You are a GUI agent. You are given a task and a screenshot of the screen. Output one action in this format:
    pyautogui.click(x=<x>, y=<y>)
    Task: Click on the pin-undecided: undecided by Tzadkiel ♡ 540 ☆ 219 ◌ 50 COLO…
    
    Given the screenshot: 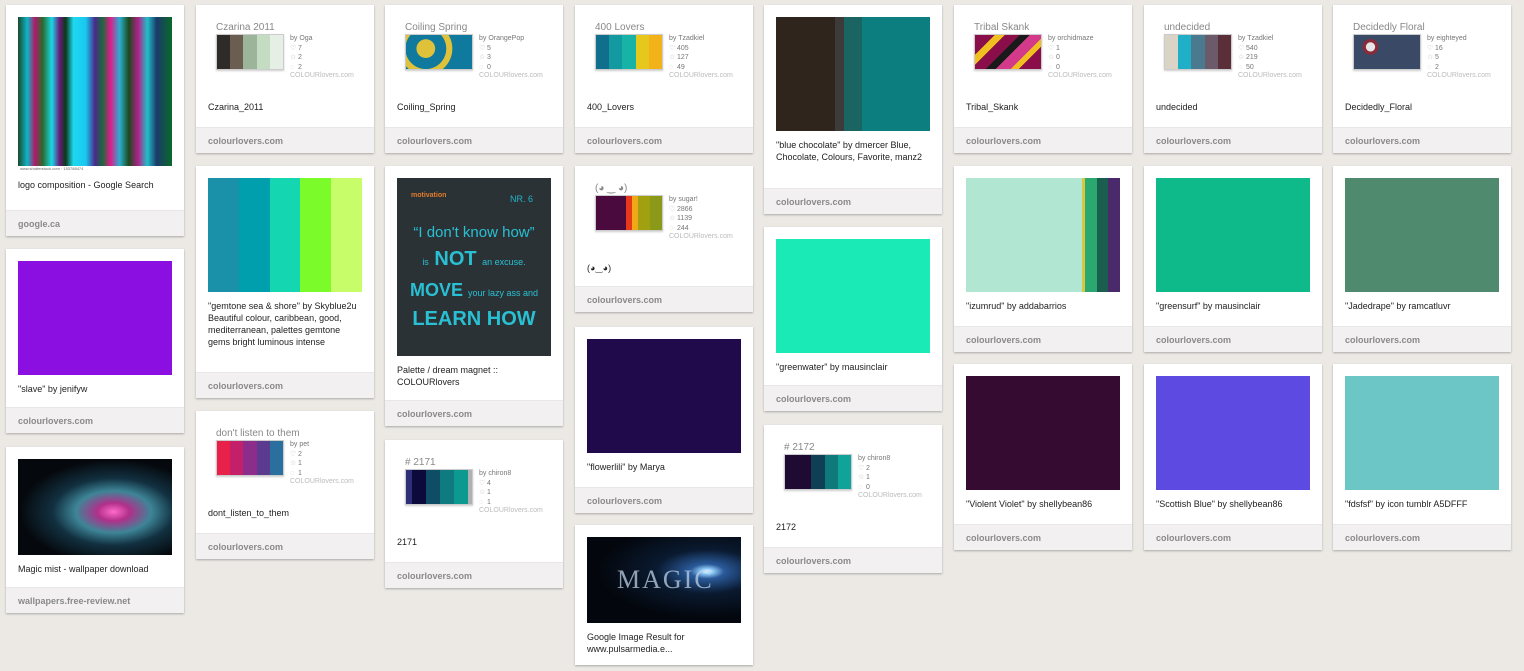 What is the action you would take?
    pyautogui.click(x=1233, y=79)
    